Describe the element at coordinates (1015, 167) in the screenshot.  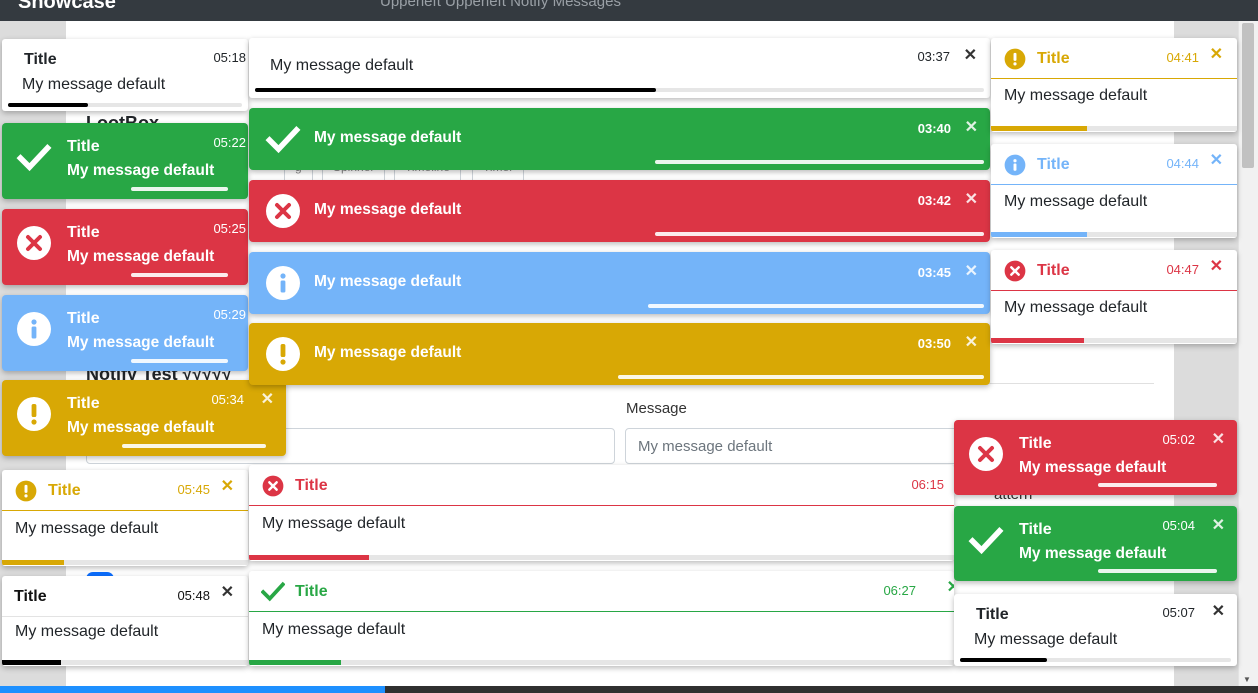
I see `info-circle-icon` at that location.